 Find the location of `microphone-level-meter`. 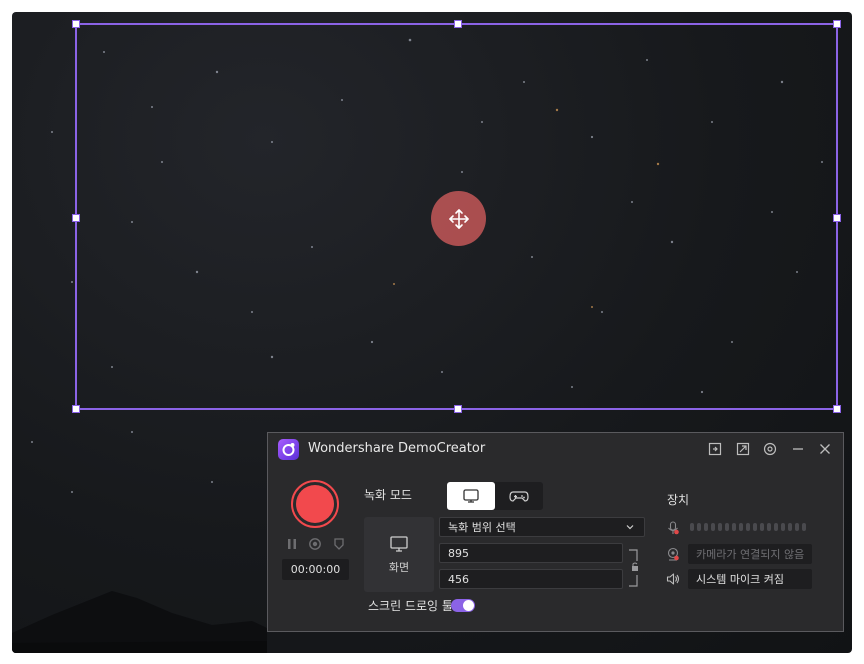

microphone-level-meter is located at coordinates (752, 527).